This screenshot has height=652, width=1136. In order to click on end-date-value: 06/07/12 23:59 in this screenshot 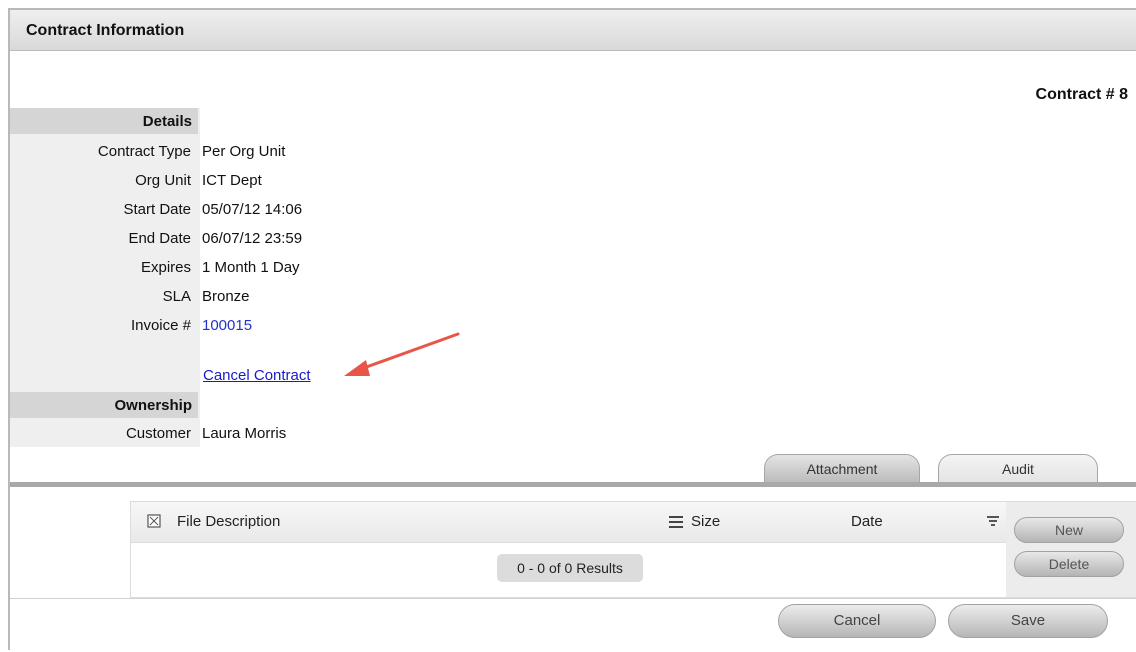, I will do `click(252, 238)`.